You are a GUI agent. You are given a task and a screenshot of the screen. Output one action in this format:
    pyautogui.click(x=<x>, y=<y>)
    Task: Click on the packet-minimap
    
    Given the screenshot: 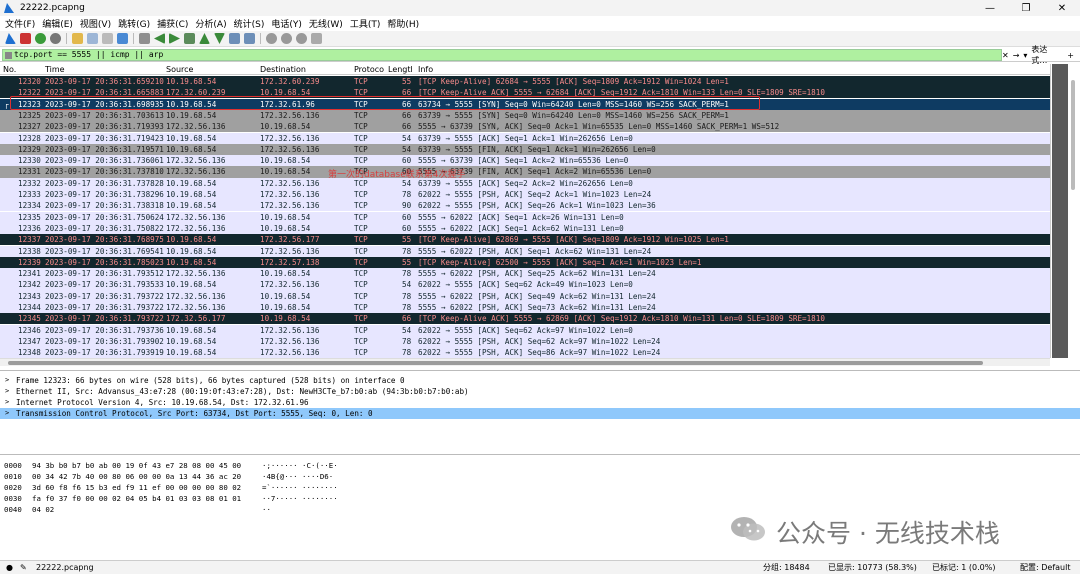 What is the action you would take?
    pyautogui.click(x=1060, y=211)
    